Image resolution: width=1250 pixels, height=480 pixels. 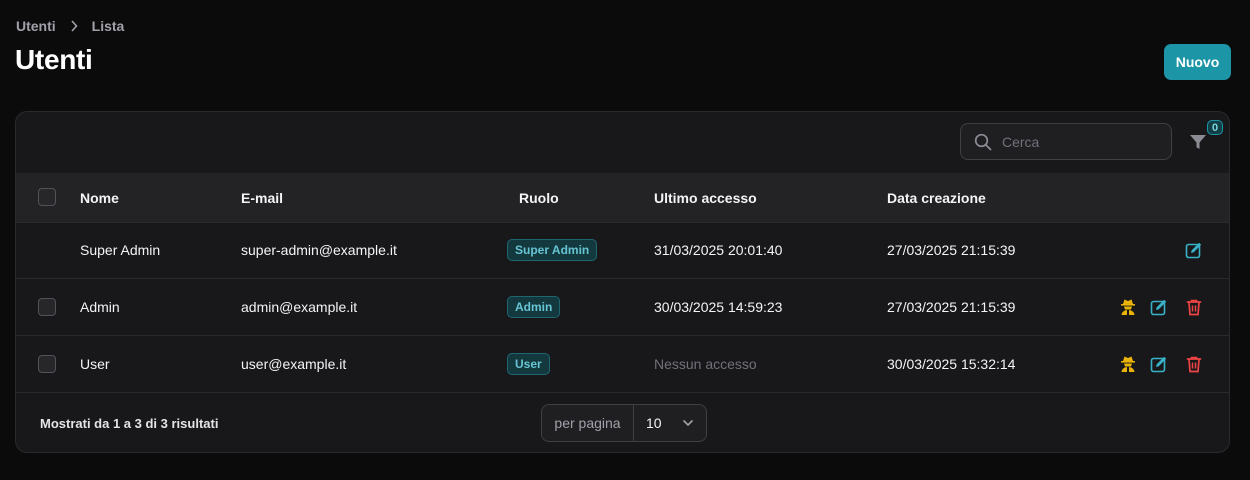 I want to click on breadcrumb-item-lista: Lista, so click(x=108, y=26).